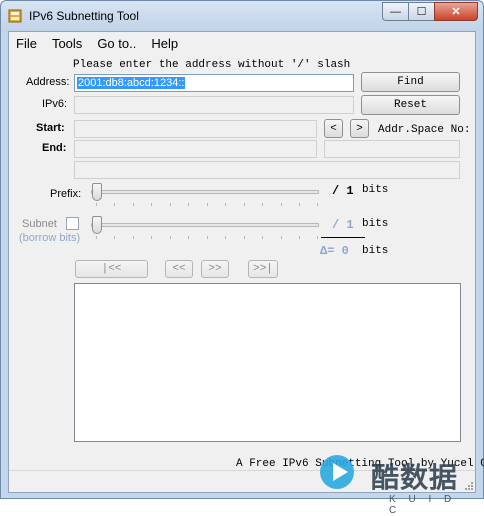 This screenshot has height=516, width=484. Describe the element at coordinates (205, 192) in the screenshot. I see `prefix-slider-track` at that location.